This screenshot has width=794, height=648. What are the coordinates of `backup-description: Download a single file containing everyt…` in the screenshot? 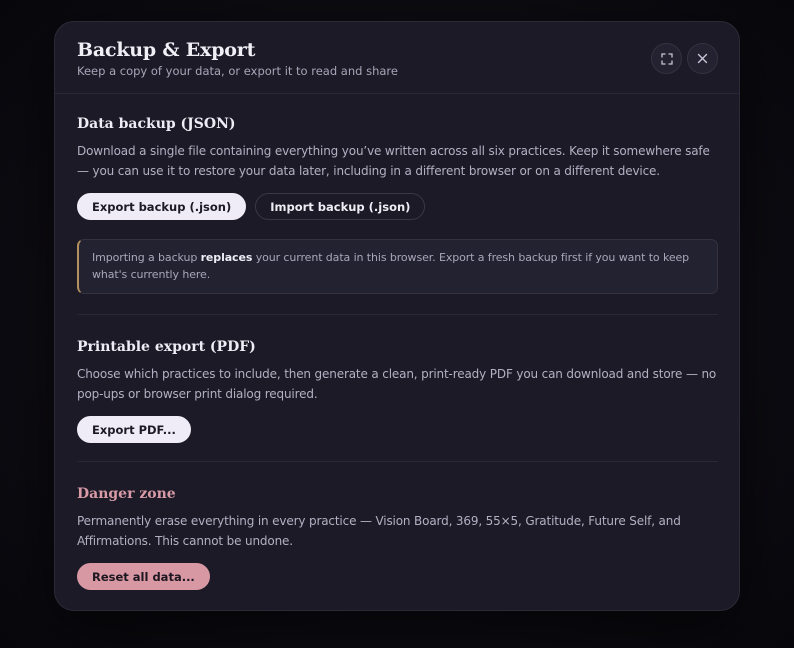 It's located at (393, 161).